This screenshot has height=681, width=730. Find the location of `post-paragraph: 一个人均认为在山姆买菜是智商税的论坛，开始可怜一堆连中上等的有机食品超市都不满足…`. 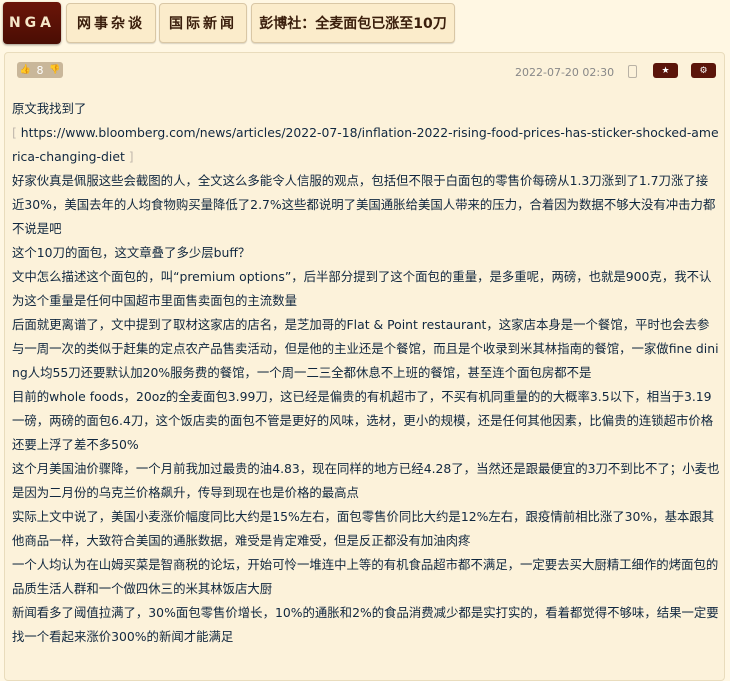

post-paragraph: 一个人均认为在山姆买菜是智商税的论坛，开始可怜一堆连中上等的有机食品超市都不满足… is located at coordinates (365, 576).